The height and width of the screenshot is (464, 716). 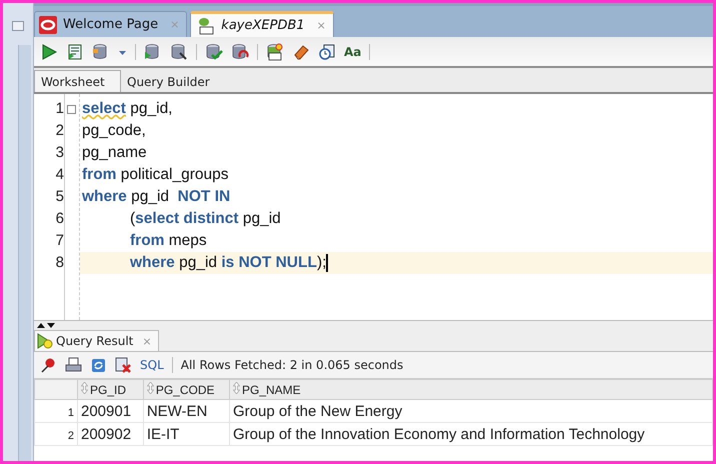 I want to click on table-cell: Group of the New Energy, so click(x=470, y=411).